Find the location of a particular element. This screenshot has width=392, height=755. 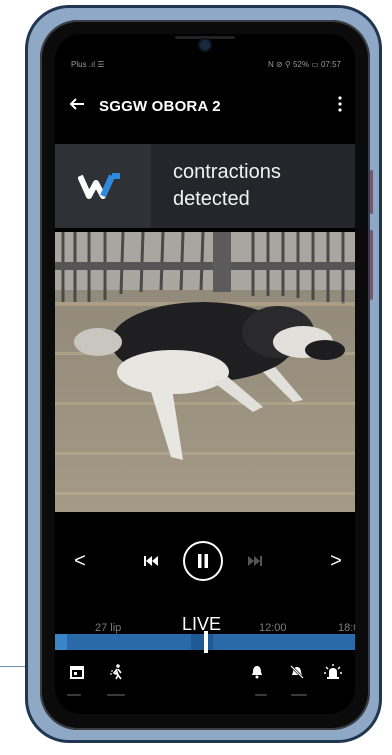

camera-title: SGGW OBORA 2 is located at coordinates (160, 106).